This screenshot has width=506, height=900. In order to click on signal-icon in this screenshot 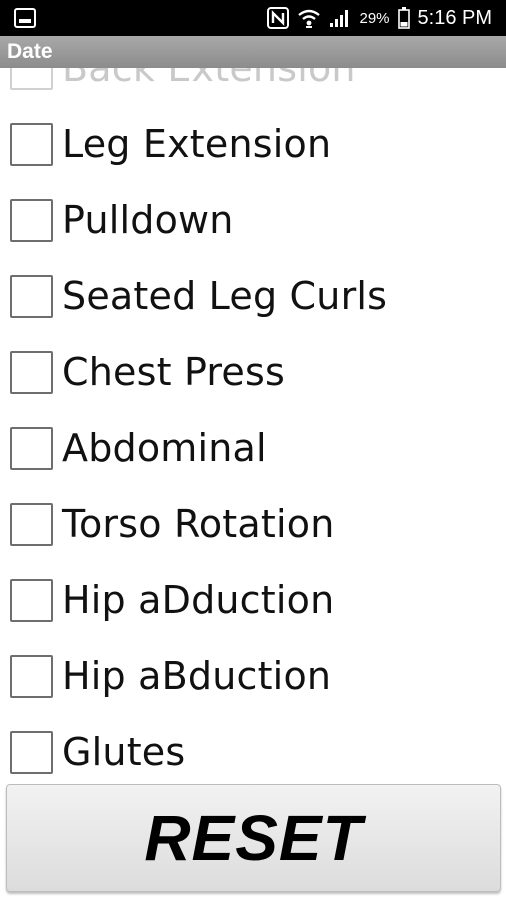, I will do `click(340, 18)`.